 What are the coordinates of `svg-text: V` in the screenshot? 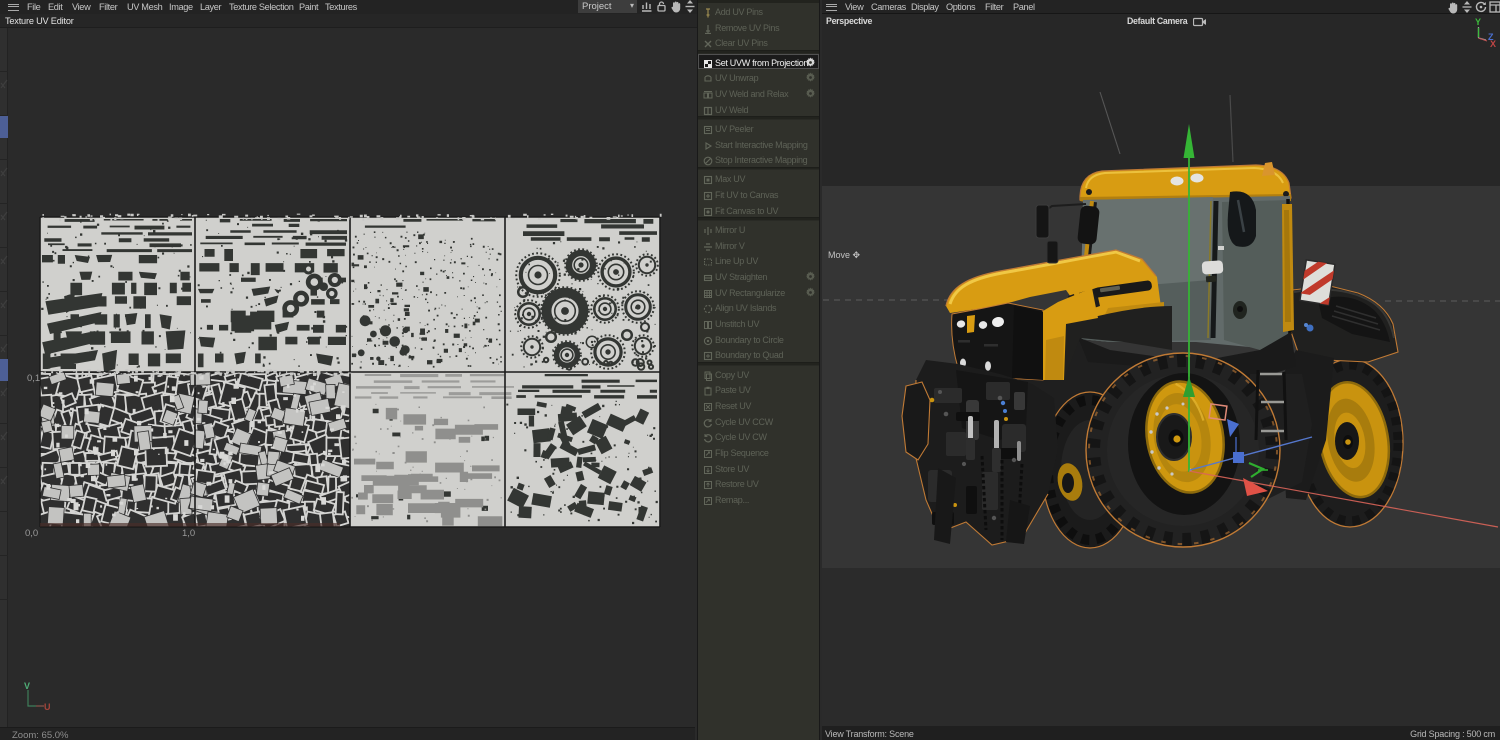 It's located at (27, 686).